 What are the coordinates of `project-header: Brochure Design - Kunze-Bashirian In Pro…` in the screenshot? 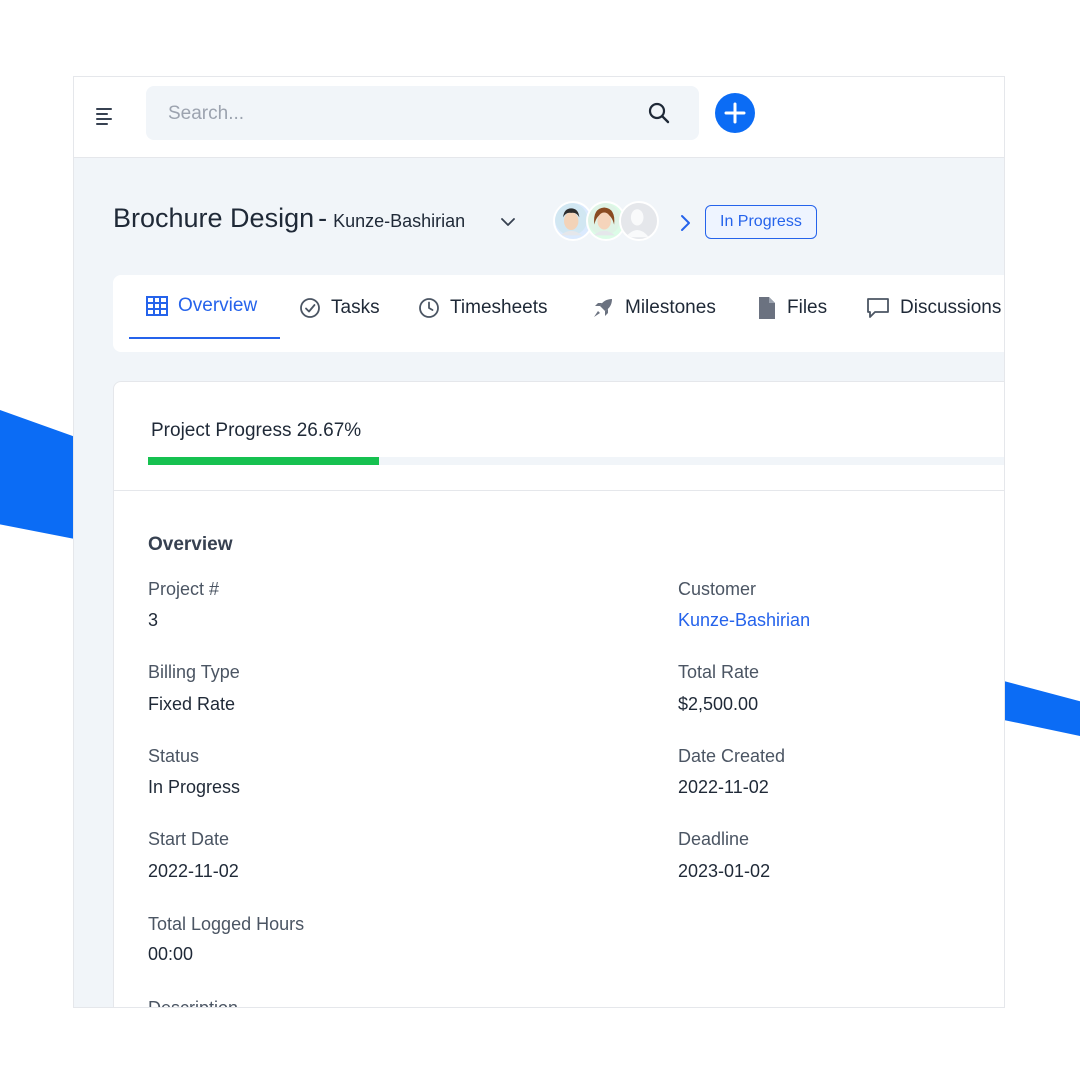 It's located at (553, 222).